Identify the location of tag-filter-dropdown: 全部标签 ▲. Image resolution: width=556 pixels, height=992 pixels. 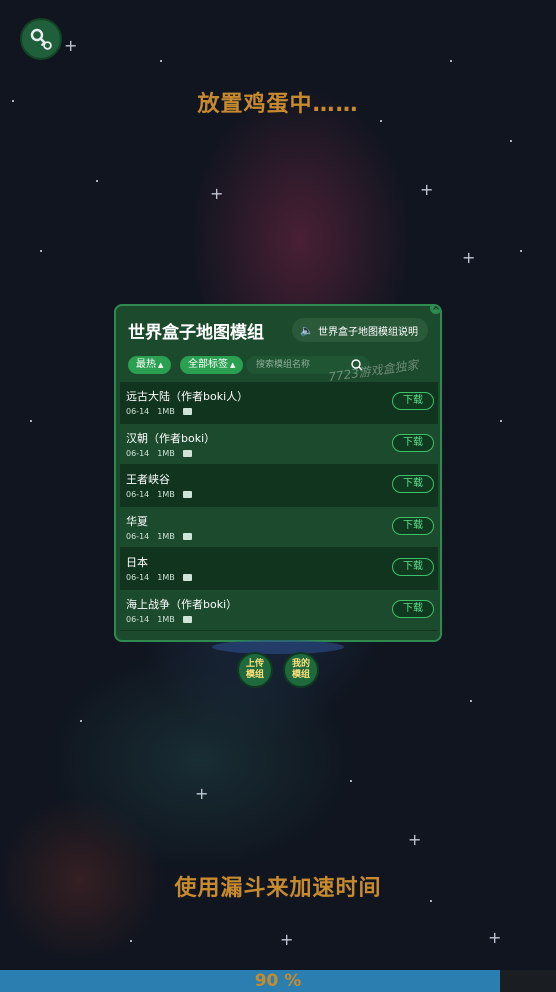
(212, 365).